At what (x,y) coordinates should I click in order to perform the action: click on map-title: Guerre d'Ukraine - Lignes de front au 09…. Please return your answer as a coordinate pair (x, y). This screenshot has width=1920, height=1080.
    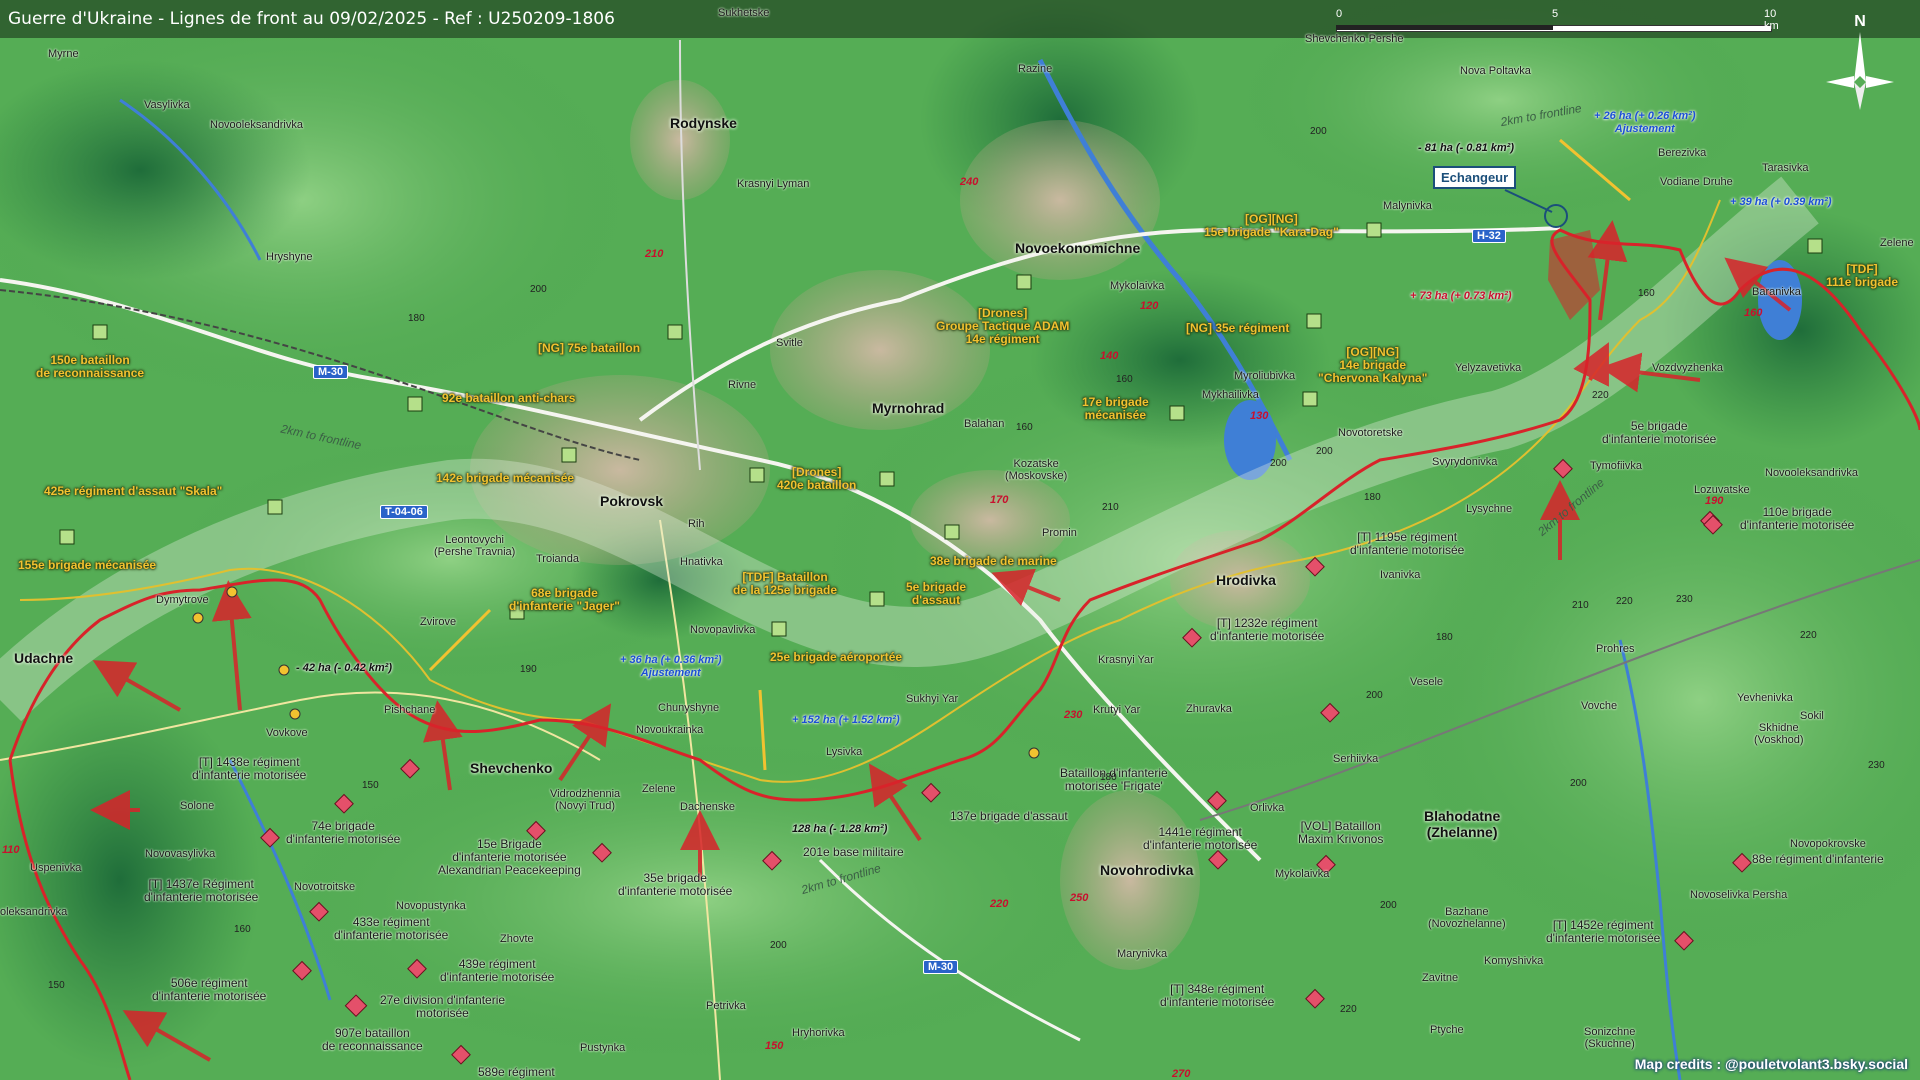
    Looking at the image, I should click on (311, 19).